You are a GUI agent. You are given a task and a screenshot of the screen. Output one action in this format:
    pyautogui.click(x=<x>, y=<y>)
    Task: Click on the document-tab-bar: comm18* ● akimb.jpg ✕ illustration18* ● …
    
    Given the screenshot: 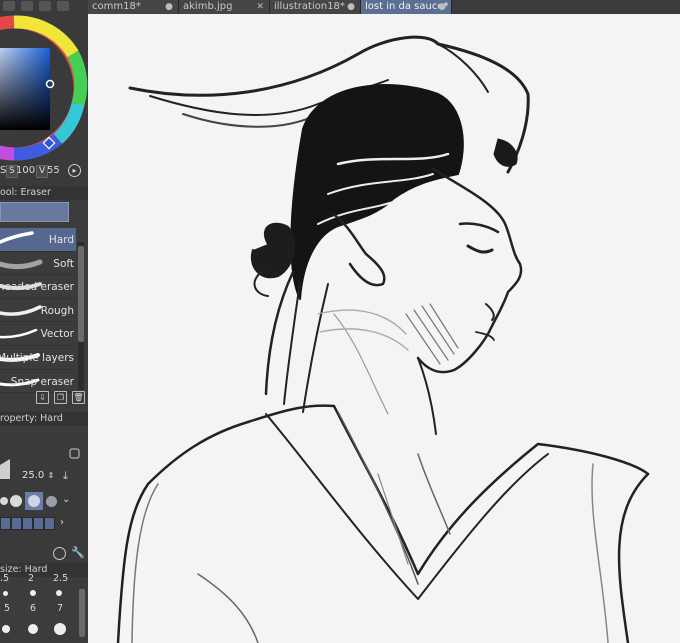 What is the action you would take?
    pyautogui.click(x=384, y=7)
    